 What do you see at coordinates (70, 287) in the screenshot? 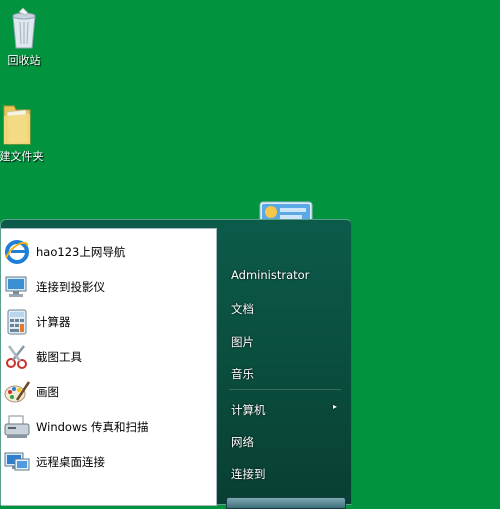
I see `program-label: 连接到投影仪` at bounding box center [70, 287].